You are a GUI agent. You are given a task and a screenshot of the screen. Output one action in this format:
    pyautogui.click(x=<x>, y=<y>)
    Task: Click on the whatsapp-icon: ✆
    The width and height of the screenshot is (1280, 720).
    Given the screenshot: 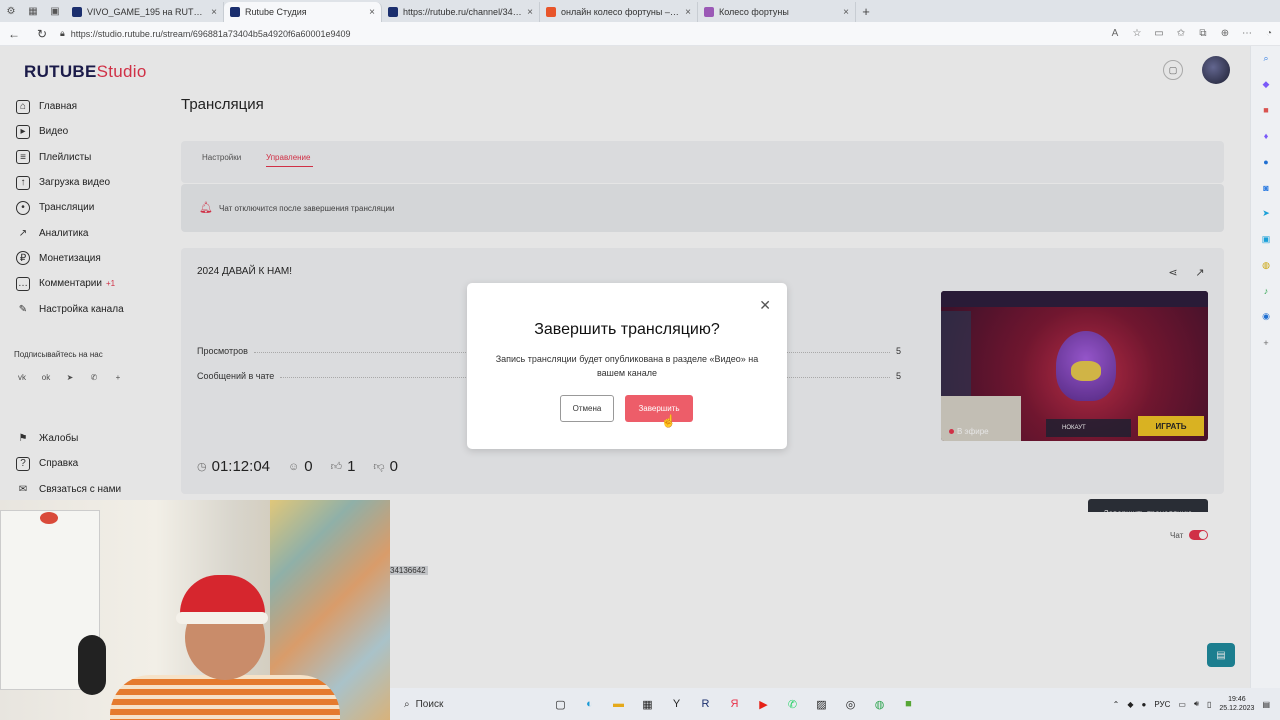 What is the action you would take?
    pyautogui.click(x=792, y=704)
    